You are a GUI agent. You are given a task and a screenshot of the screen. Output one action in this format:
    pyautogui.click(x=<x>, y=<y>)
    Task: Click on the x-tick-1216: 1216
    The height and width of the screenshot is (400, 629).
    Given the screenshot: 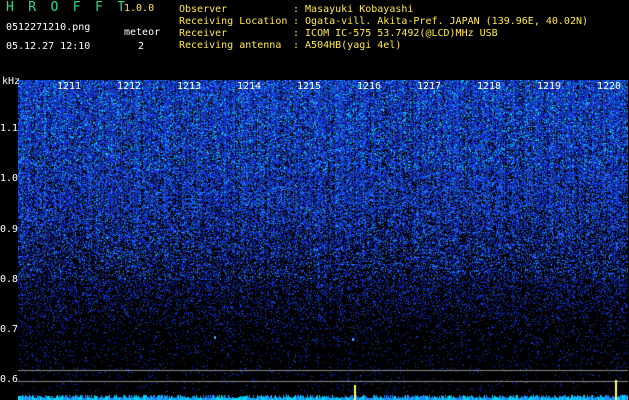 What is the action you would take?
    pyautogui.click(x=369, y=86)
    